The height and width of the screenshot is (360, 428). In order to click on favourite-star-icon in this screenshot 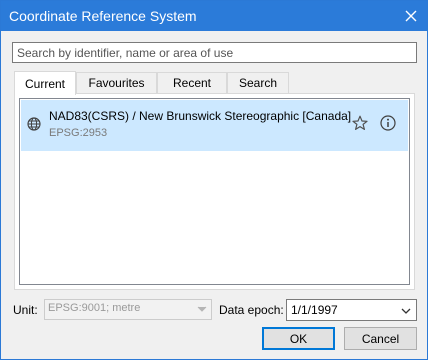, I will do `click(360, 124)`.